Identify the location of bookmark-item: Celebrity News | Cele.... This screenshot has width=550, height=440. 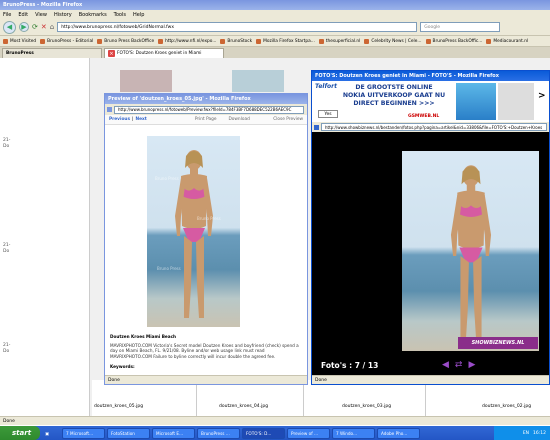
(393, 41).